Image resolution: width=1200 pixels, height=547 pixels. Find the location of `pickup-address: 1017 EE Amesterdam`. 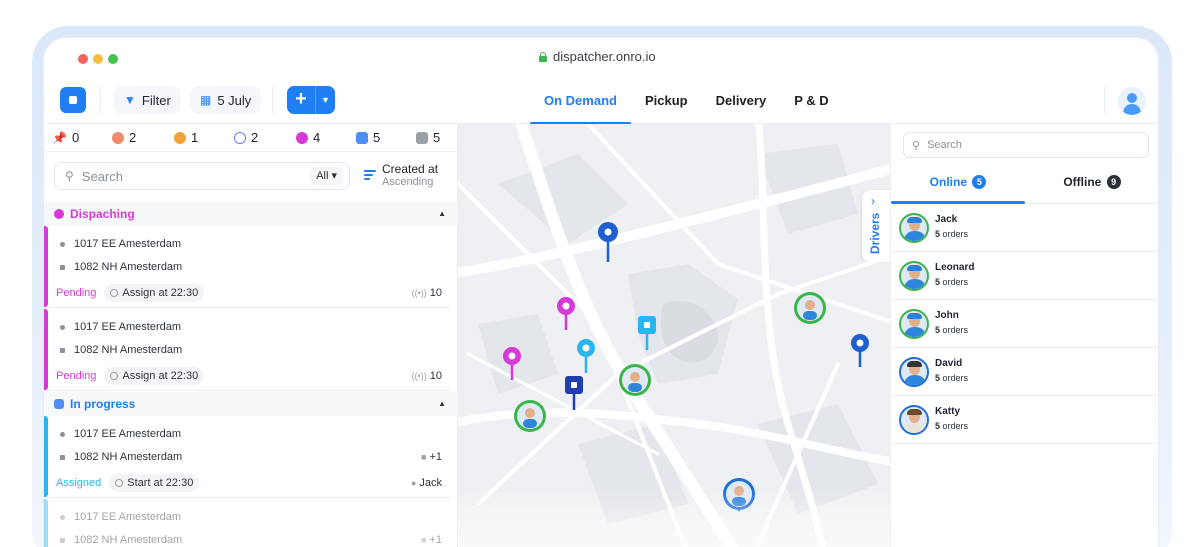

pickup-address: 1017 EE Amesterdam is located at coordinates (120, 327).